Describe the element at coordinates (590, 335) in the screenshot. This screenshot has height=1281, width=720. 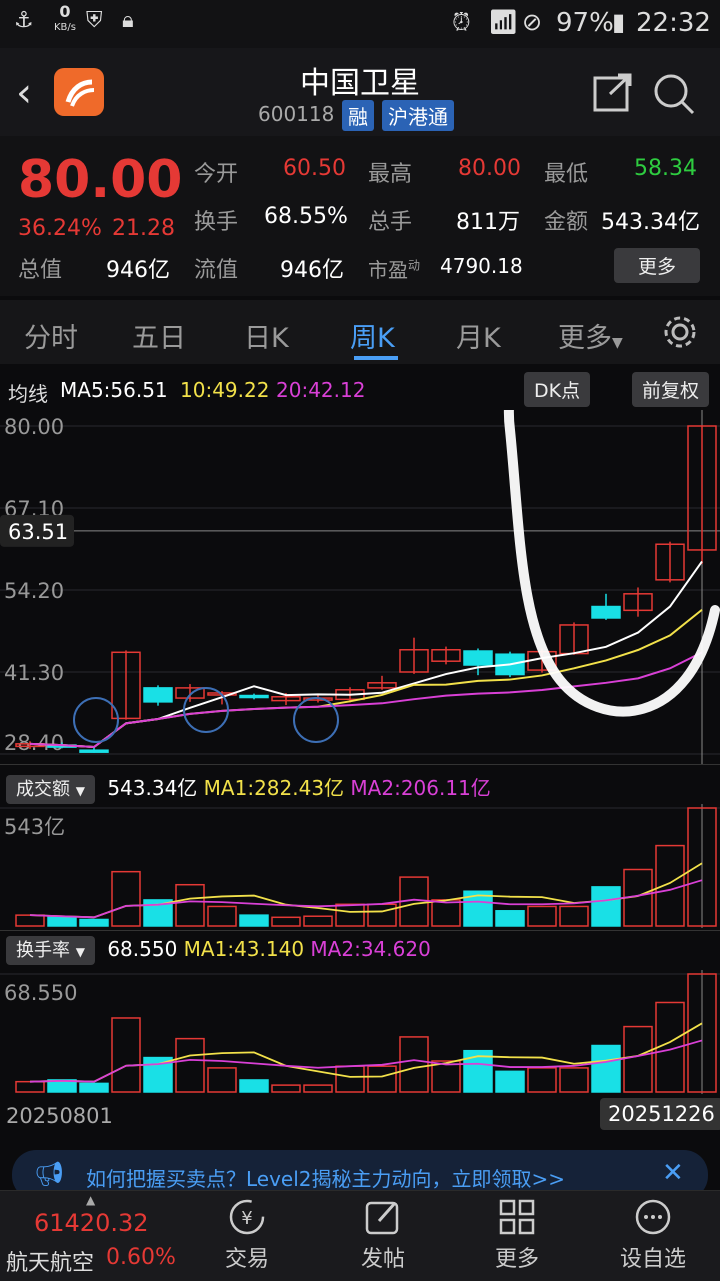
I see `tab-more: 更多▼` at that location.